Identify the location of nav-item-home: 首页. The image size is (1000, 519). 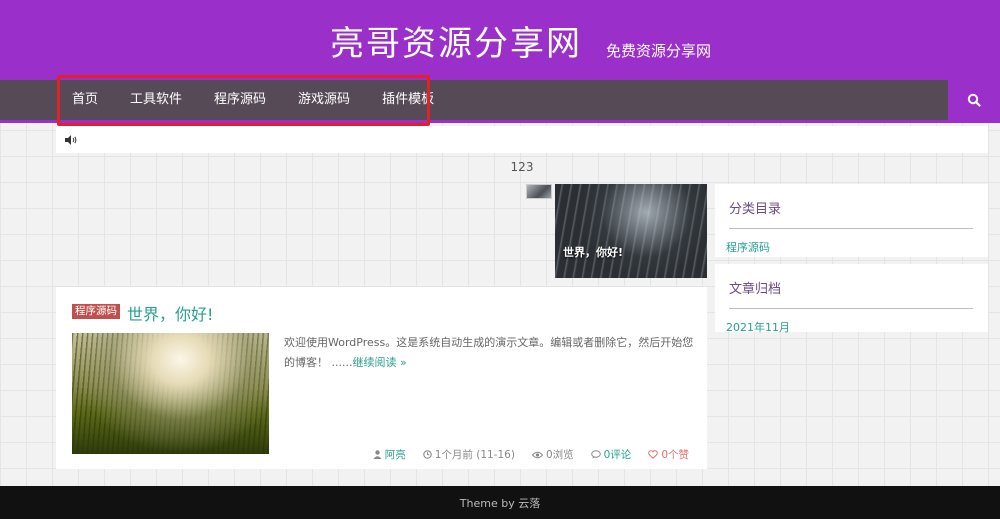
(85, 100).